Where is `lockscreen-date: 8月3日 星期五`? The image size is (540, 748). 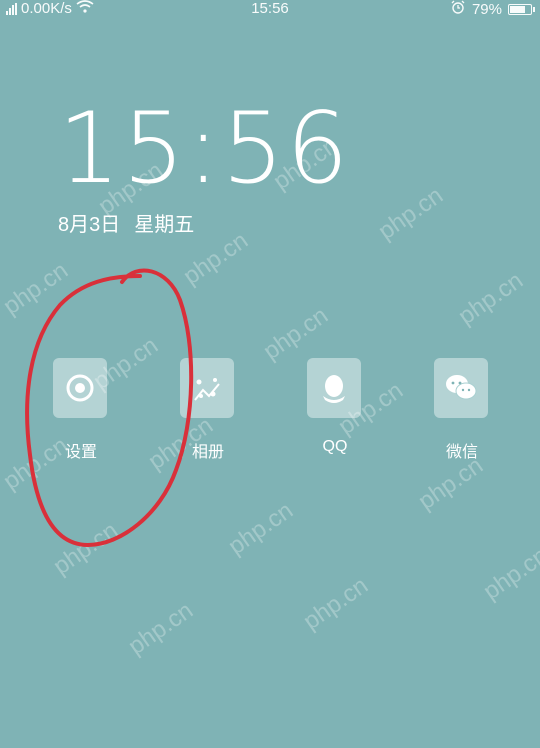
lockscreen-date: 8月3日 星期五 is located at coordinates (126, 222).